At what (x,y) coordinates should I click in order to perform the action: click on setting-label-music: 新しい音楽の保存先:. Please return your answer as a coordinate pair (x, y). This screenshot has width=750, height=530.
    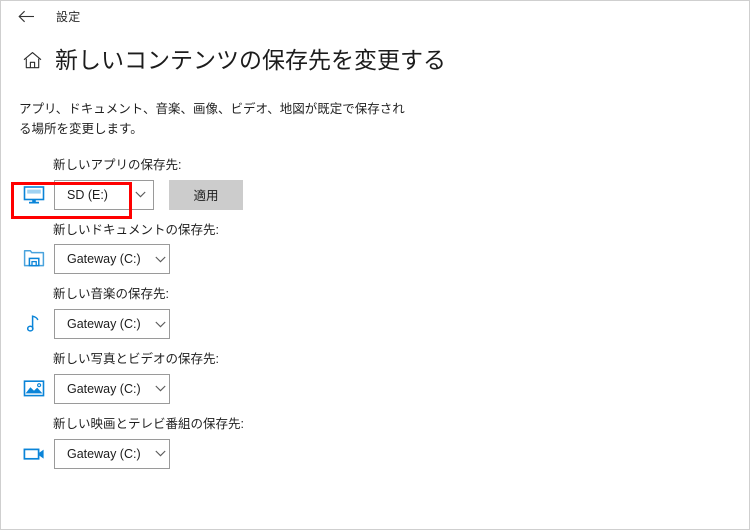
    Looking at the image, I should click on (111, 294).